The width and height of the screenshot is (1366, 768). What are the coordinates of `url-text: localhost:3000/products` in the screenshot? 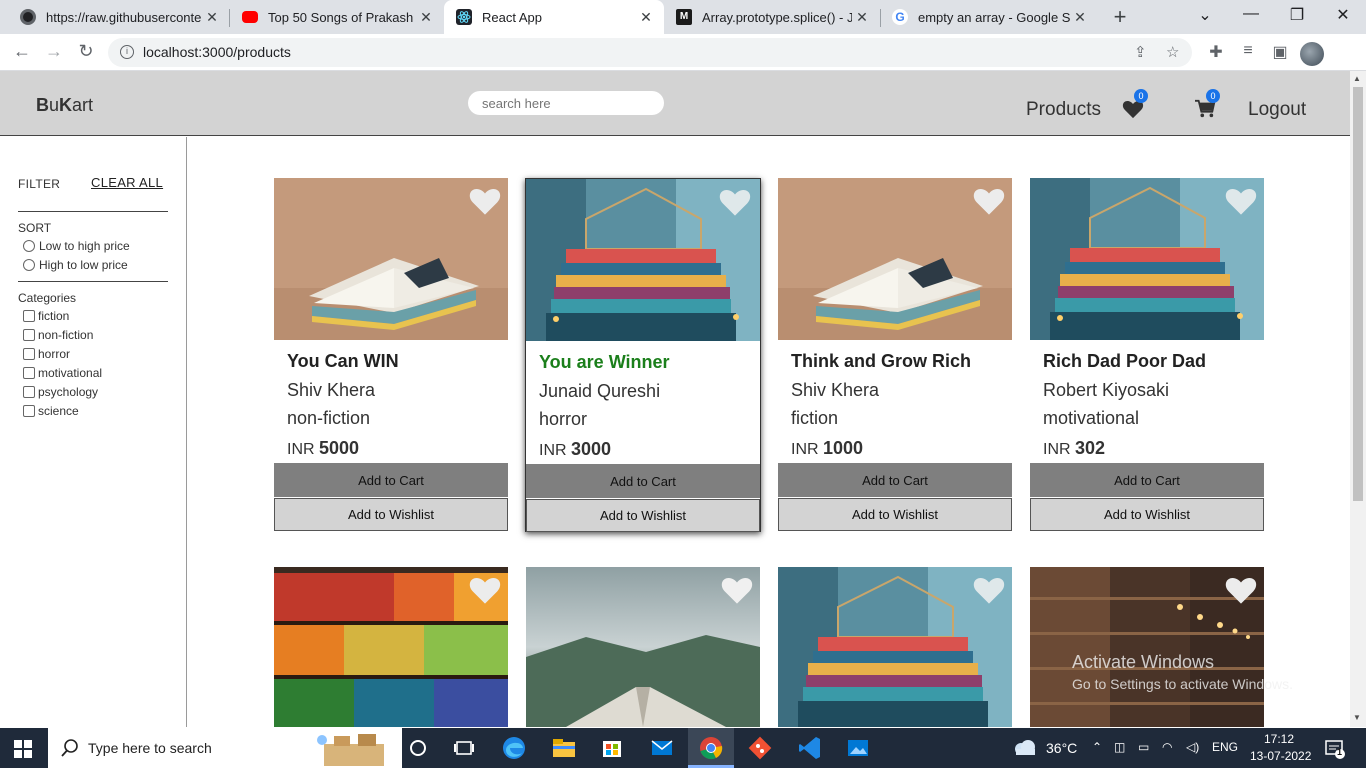 It's located at (217, 52).